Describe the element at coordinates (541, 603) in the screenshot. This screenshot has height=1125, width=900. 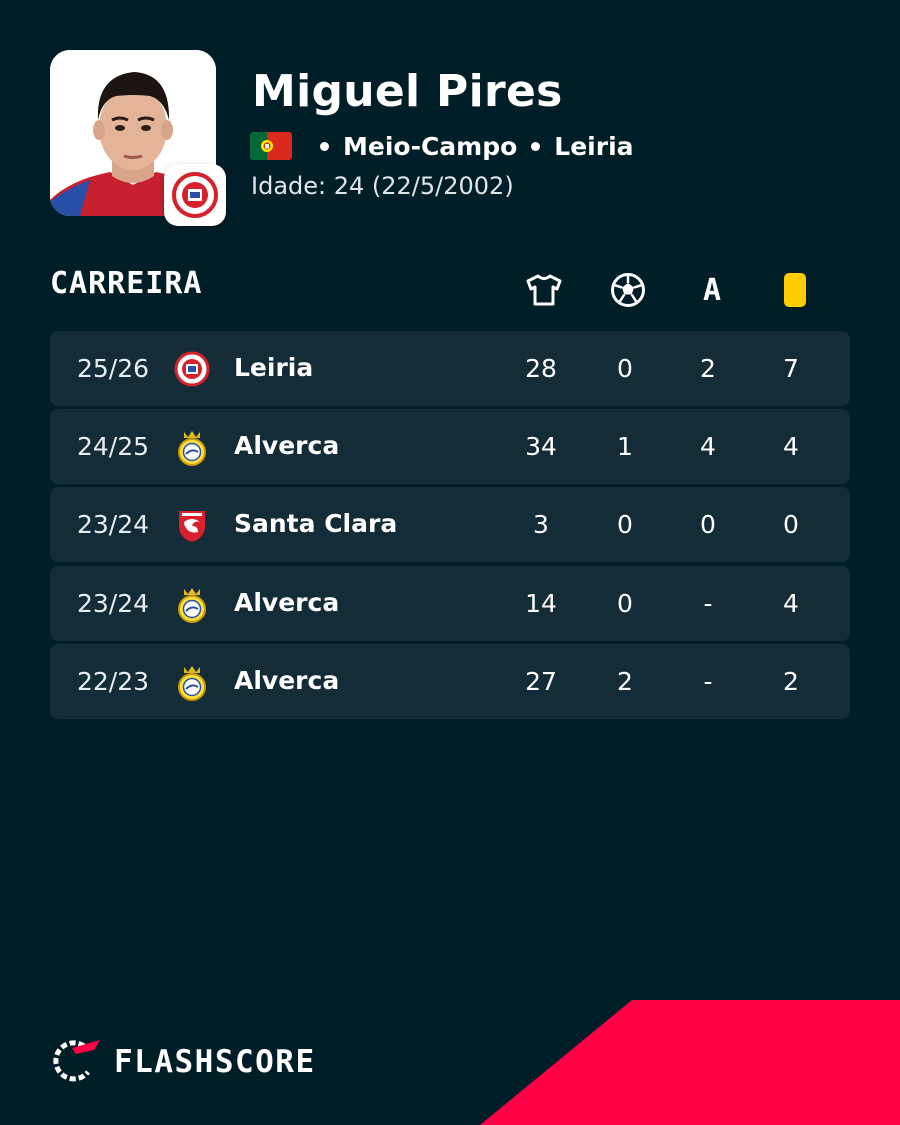
I see `appearances: 14` at that location.